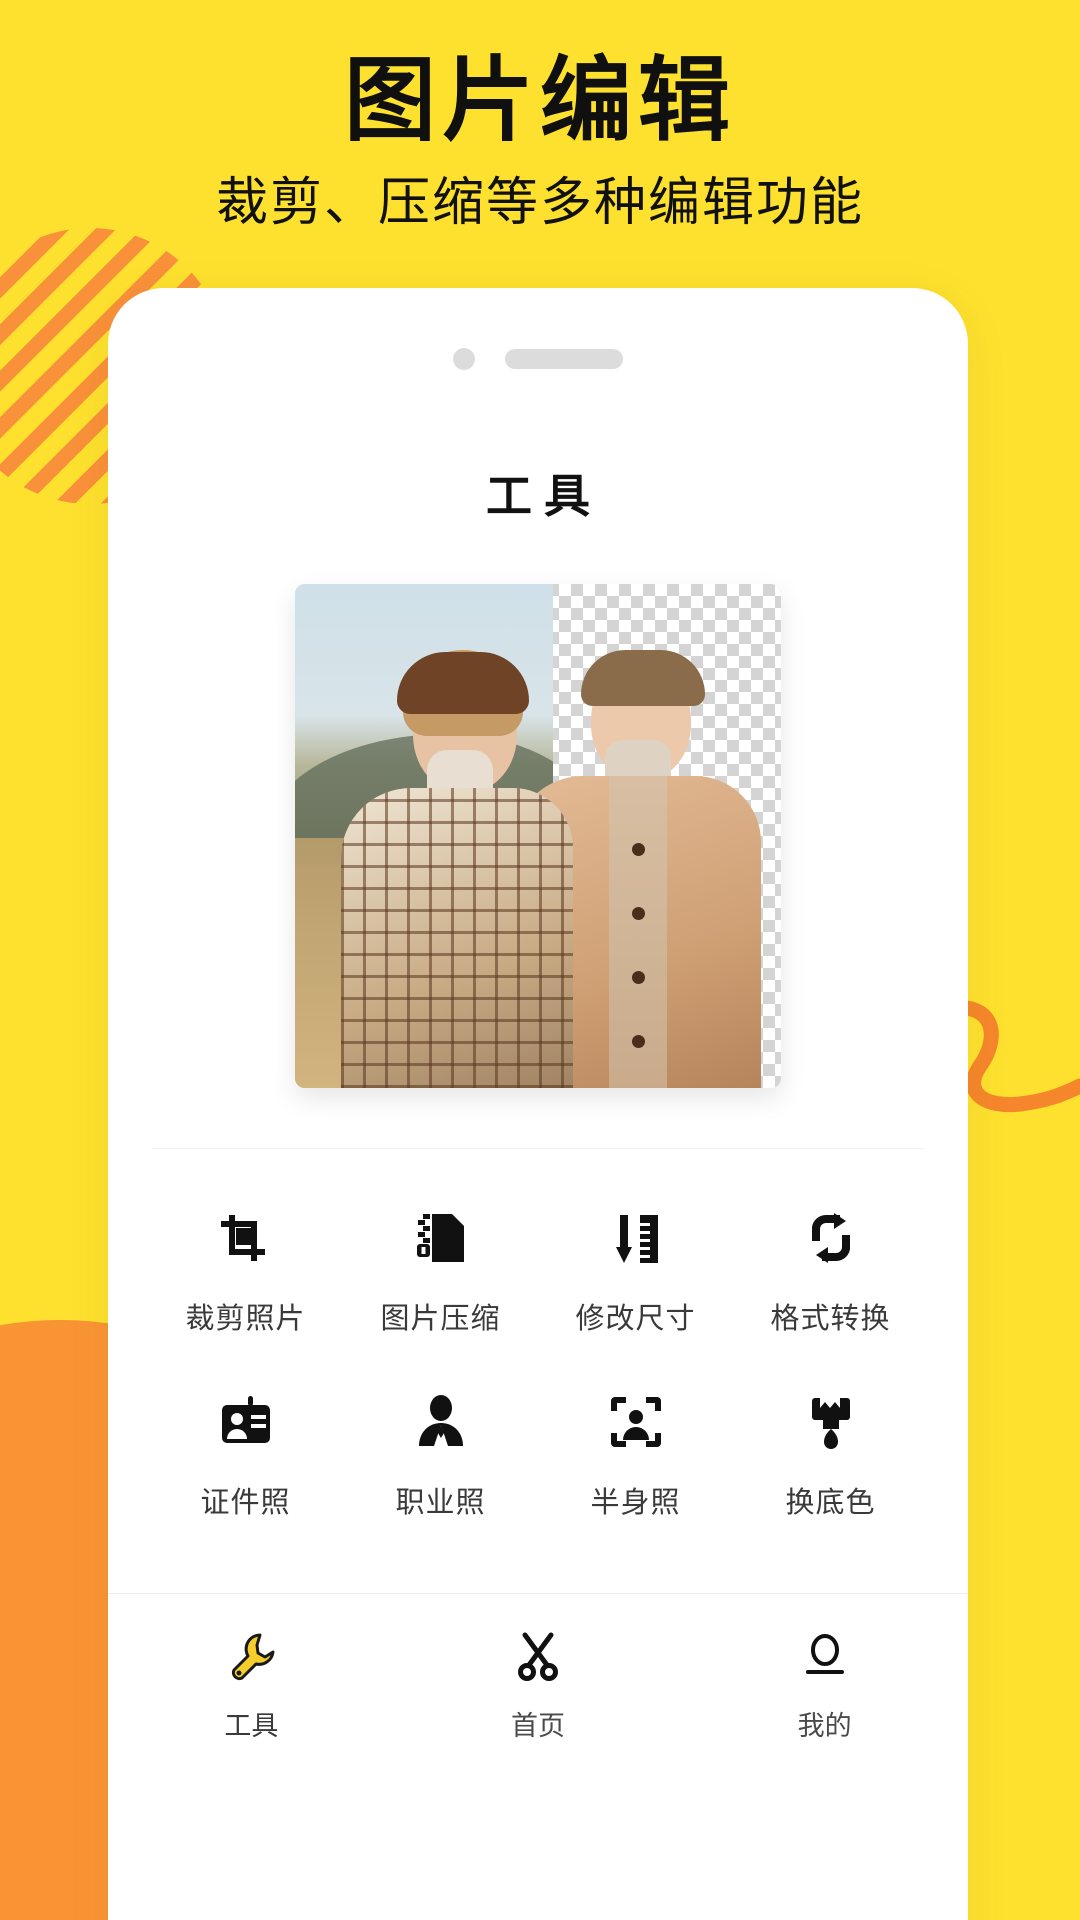 The width and height of the screenshot is (1080, 1920). What do you see at coordinates (635, 1503) in the screenshot?
I see `tool-label: 半身照` at bounding box center [635, 1503].